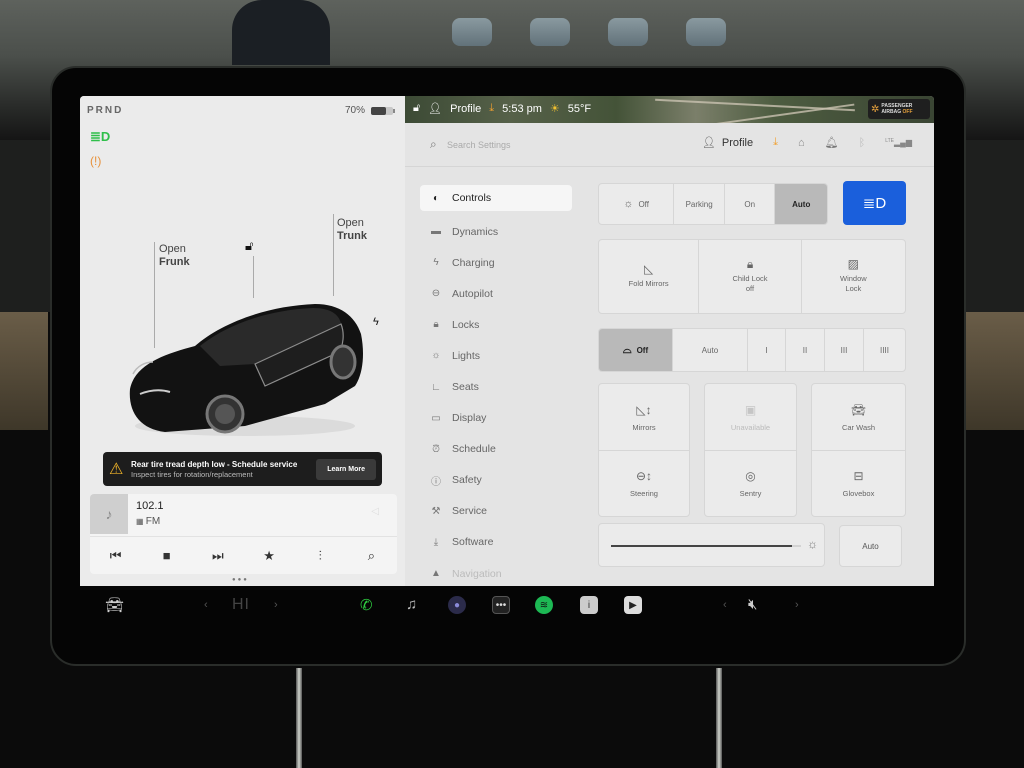 Image resolution: width=1024 pixels, height=768 pixels. I want to click on sidebar-item-display: ▭ Display, so click(496, 418).